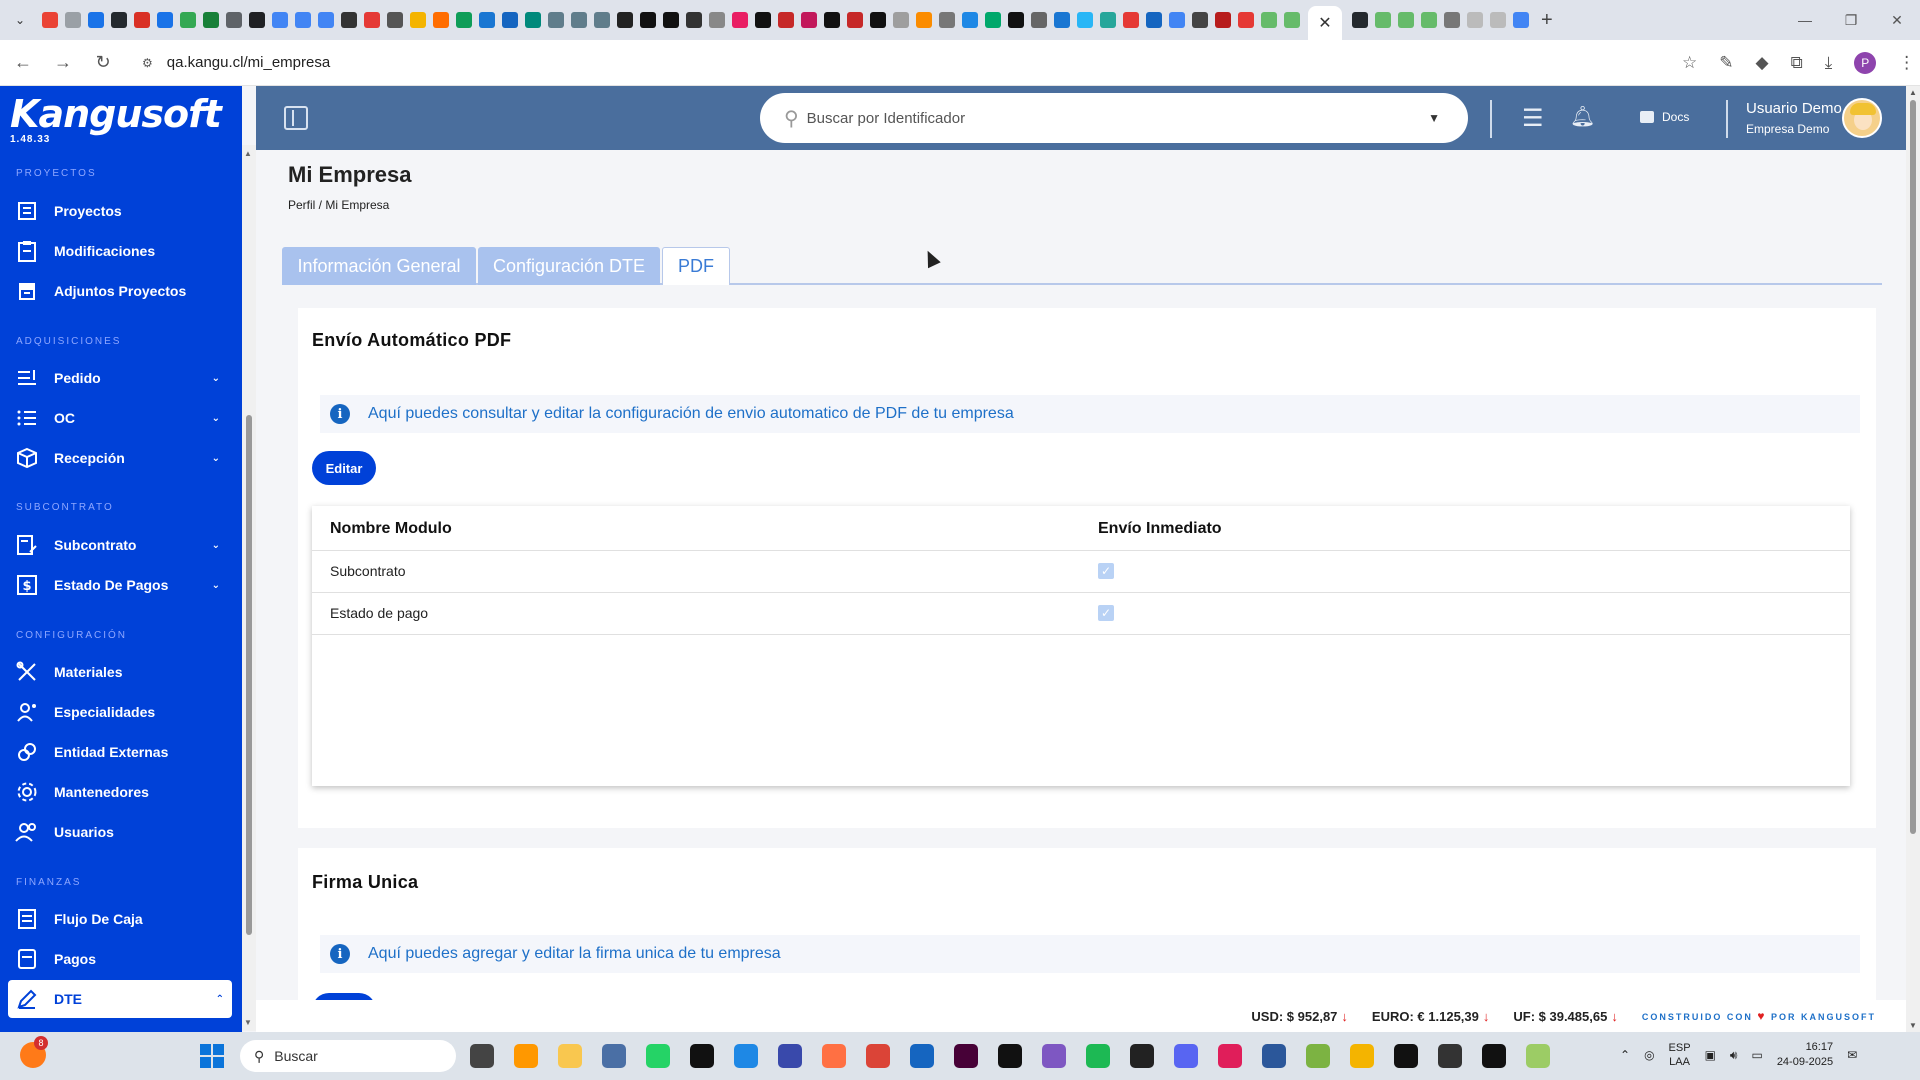 The width and height of the screenshot is (1920, 1080). I want to click on site-settings-icon: ⚙, so click(147, 63).